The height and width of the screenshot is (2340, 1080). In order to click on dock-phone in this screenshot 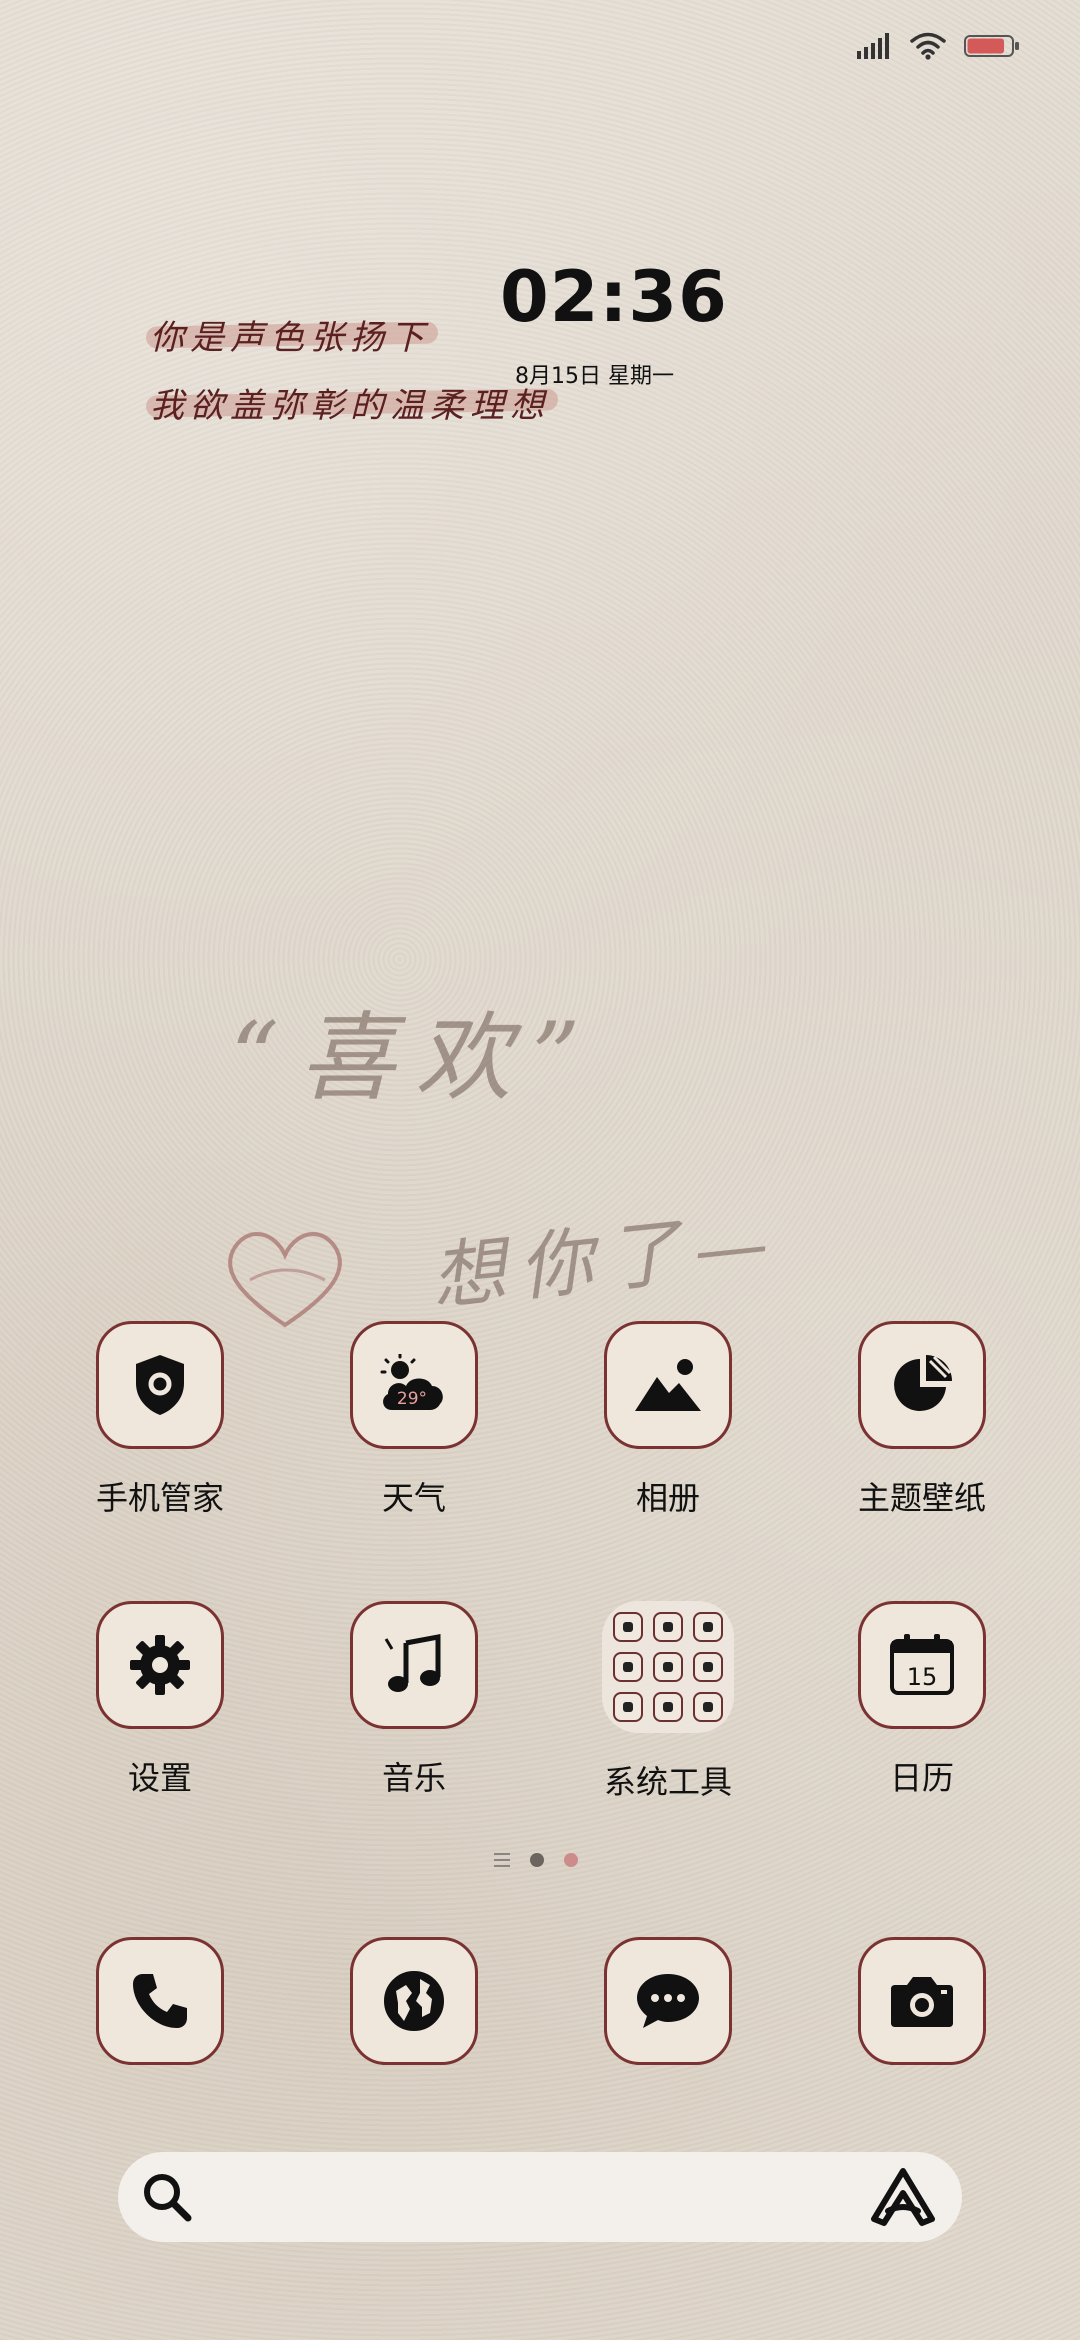, I will do `click(160, 2001)`.